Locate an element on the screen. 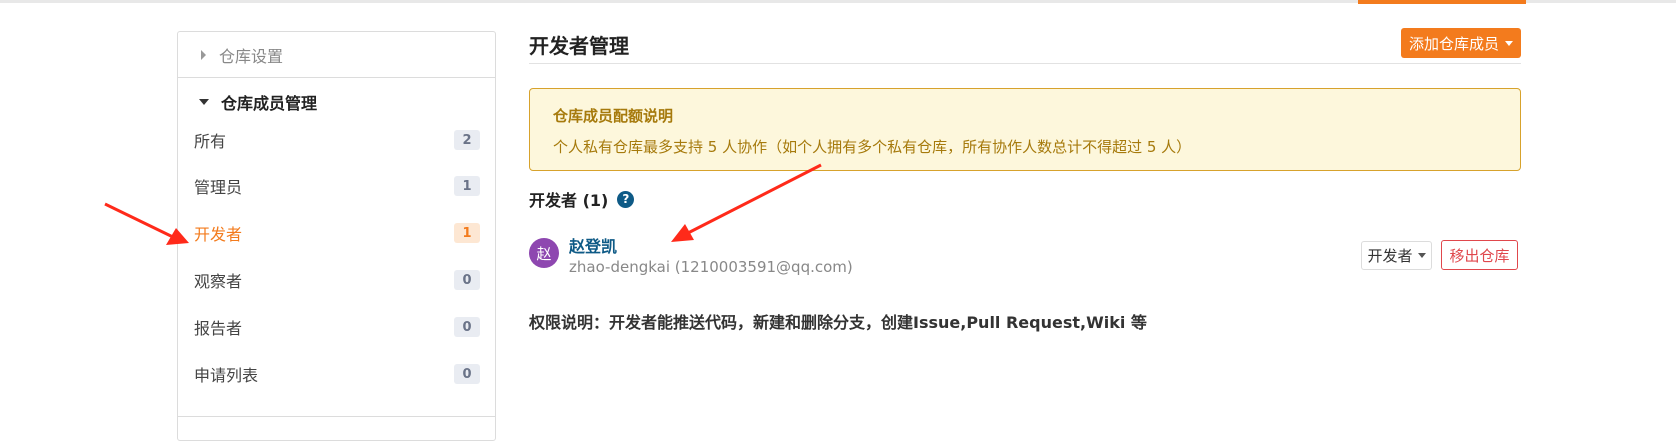  sidebar-item-label: 所有 is located at coordinates (210, 141).